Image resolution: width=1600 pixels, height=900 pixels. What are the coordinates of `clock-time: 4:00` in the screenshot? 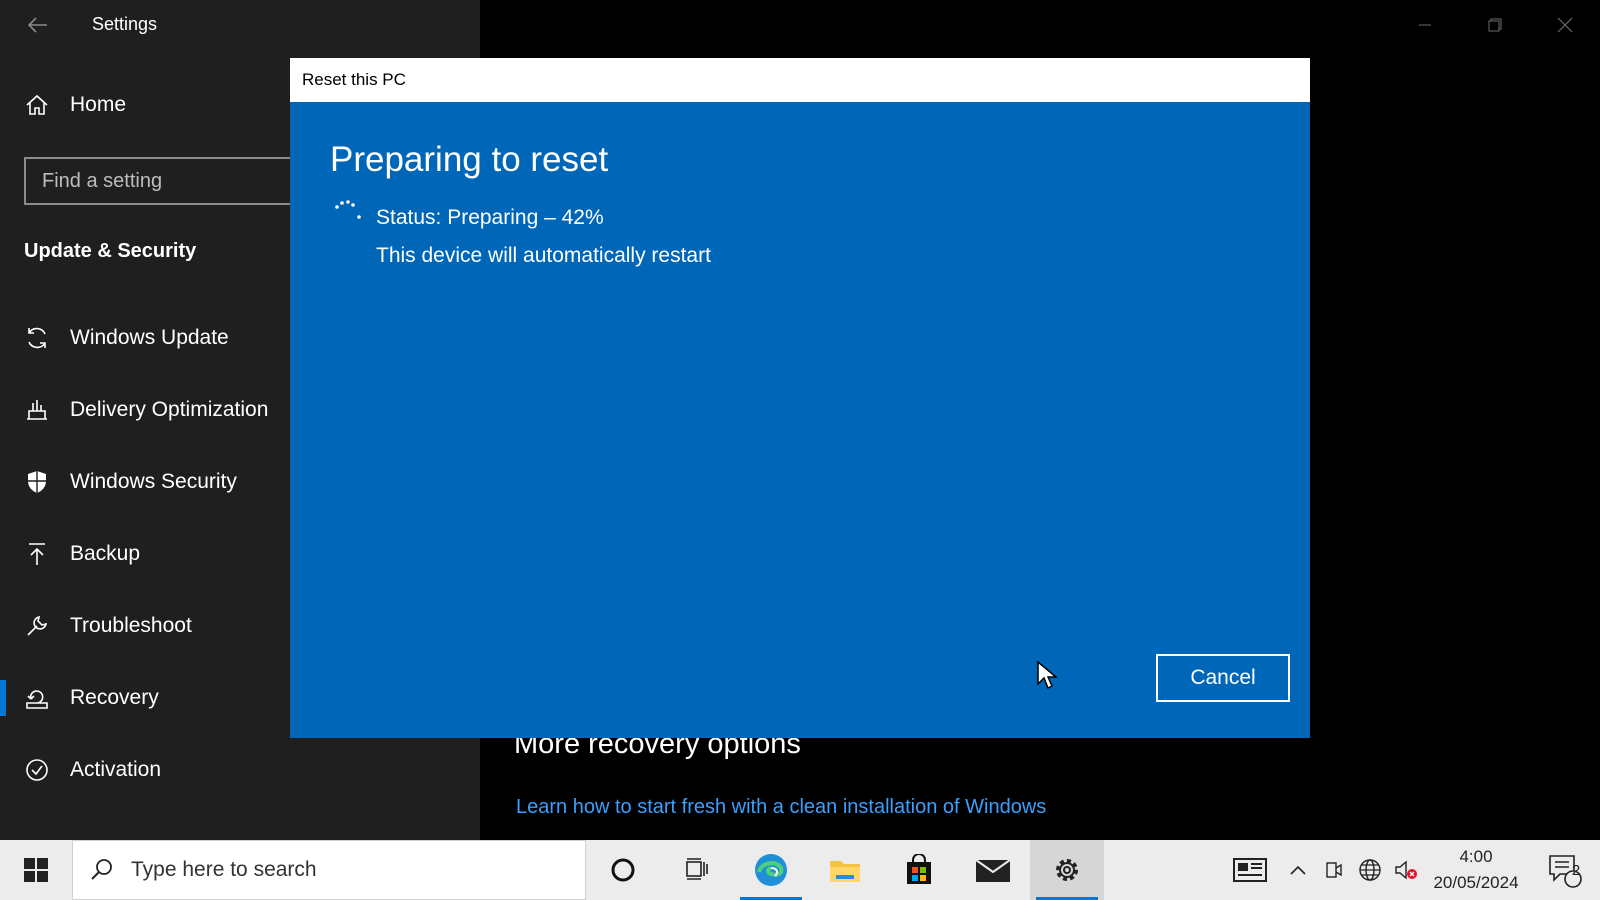 It's located at (1476, 856).